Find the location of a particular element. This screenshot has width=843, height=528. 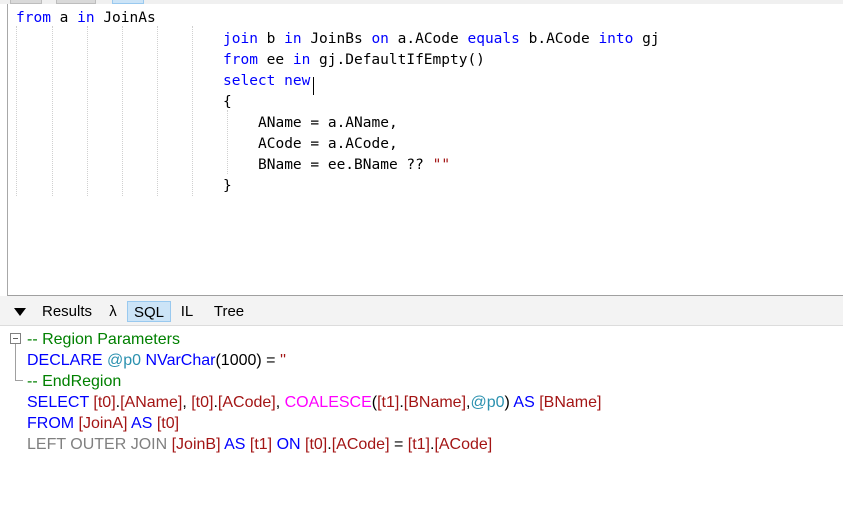

code-line: } is located at coordinates (227, 186).